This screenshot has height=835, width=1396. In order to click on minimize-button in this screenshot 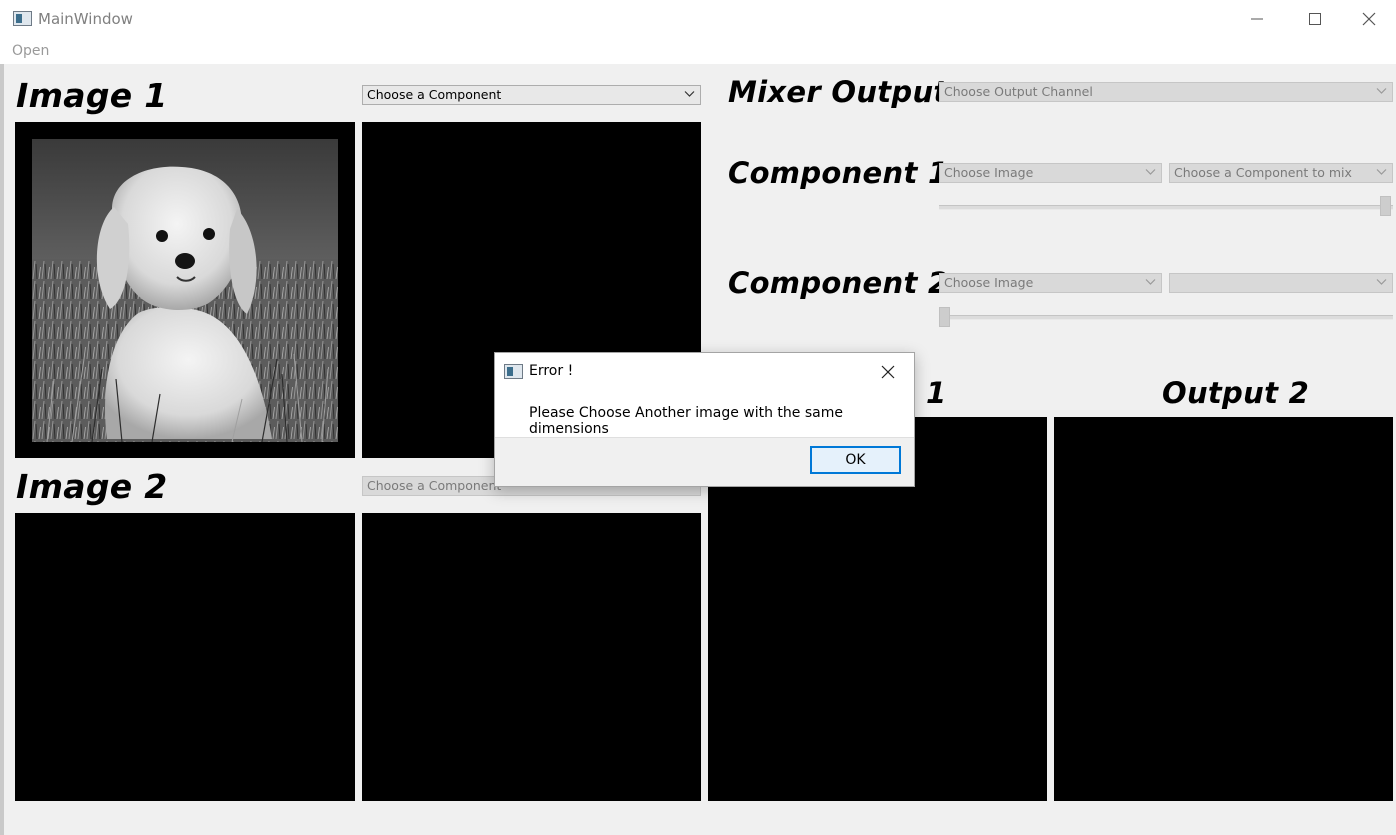, I will do `click(1257, 19)`.